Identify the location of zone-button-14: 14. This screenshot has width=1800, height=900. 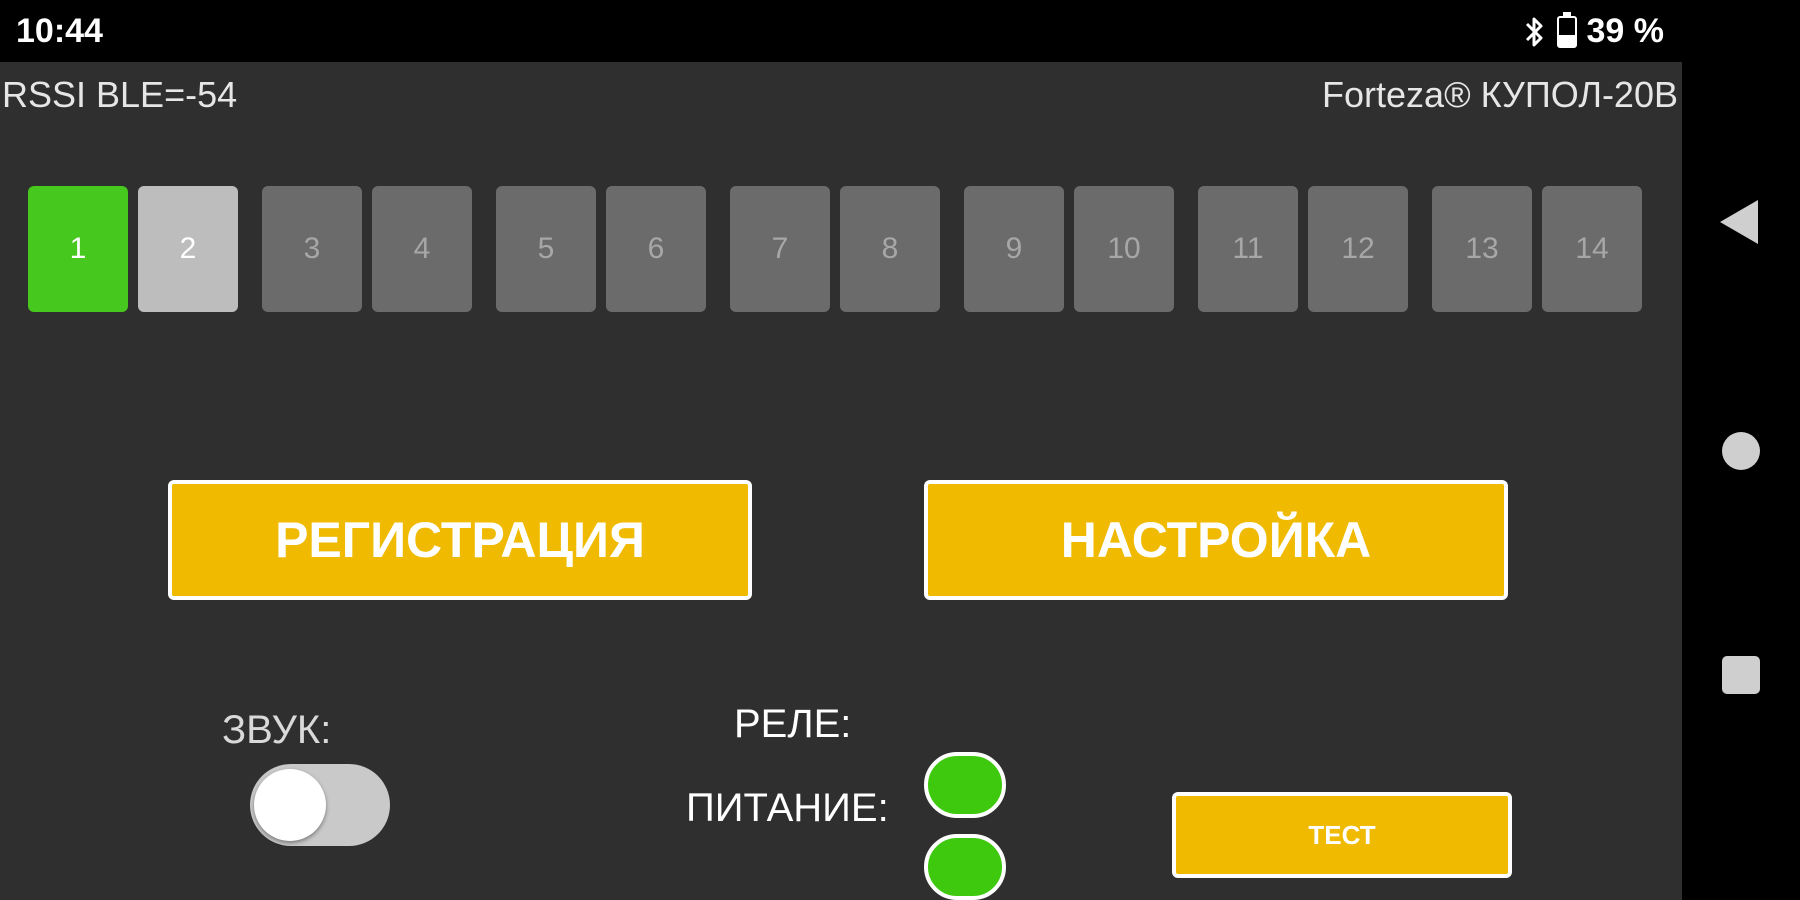
(1592, 249).